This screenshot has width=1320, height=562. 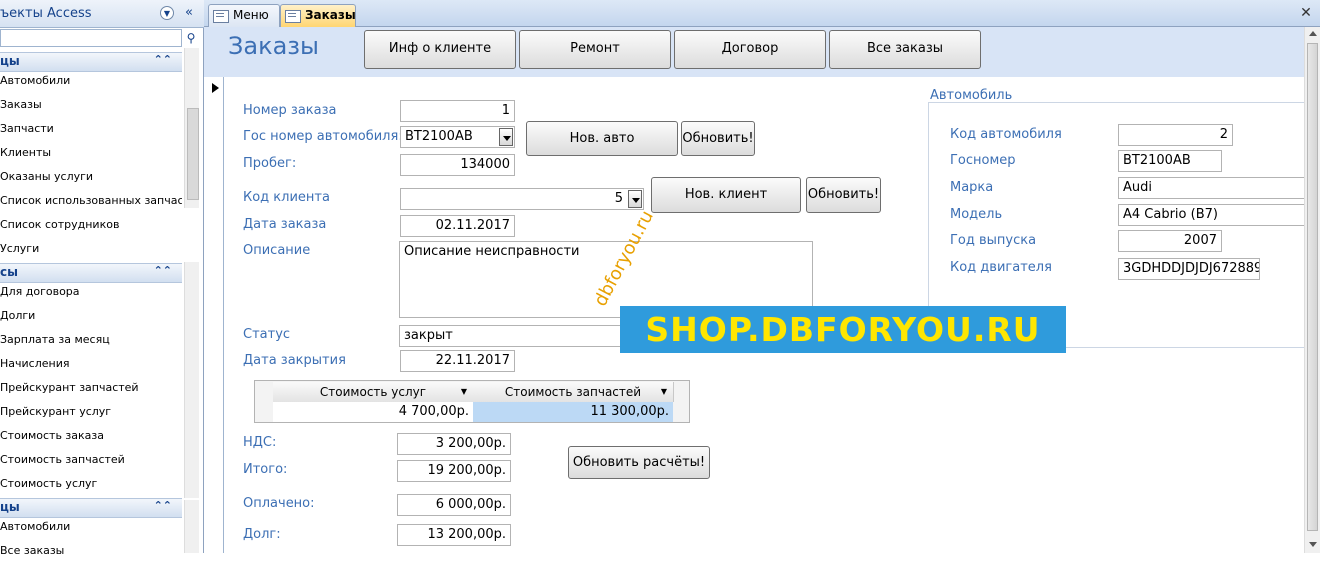 I want to click on parts-cost-cell: 11 300,00р., so click(x=573, y=412).